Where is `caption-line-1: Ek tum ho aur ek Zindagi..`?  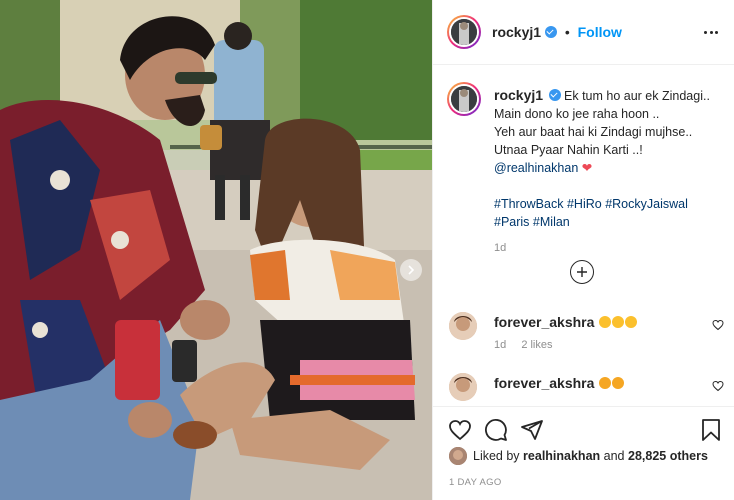 caption-line-1: Ek tum ho aur ek Zindagi.. is located at coordinates (637, 96).